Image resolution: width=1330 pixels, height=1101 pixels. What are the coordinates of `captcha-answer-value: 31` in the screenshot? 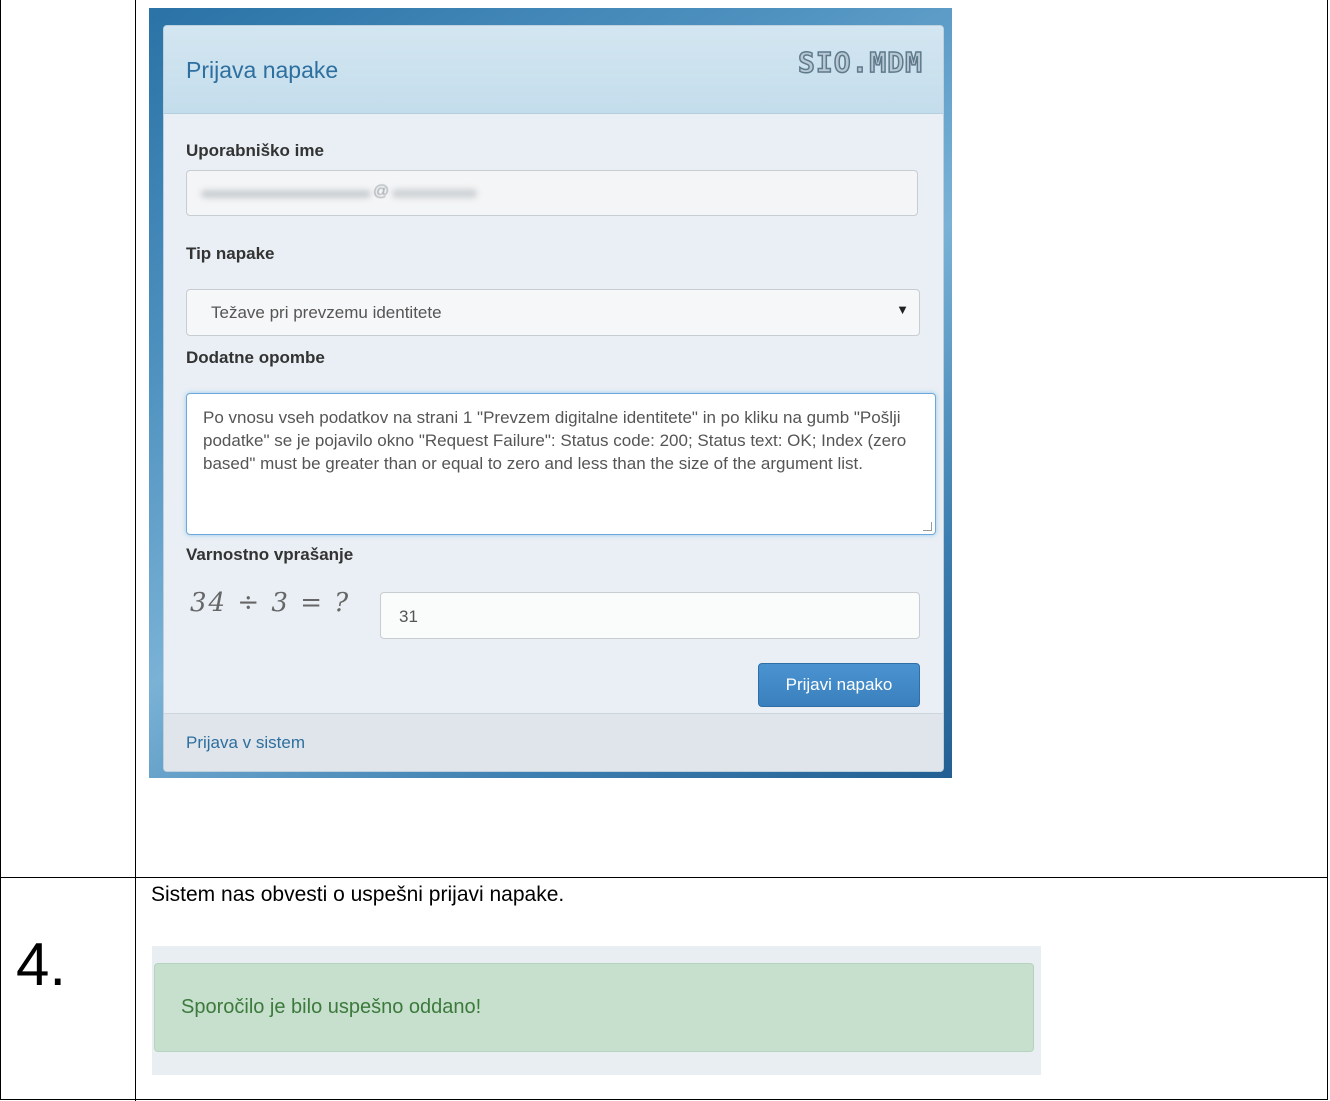 It's located at (408, 616).